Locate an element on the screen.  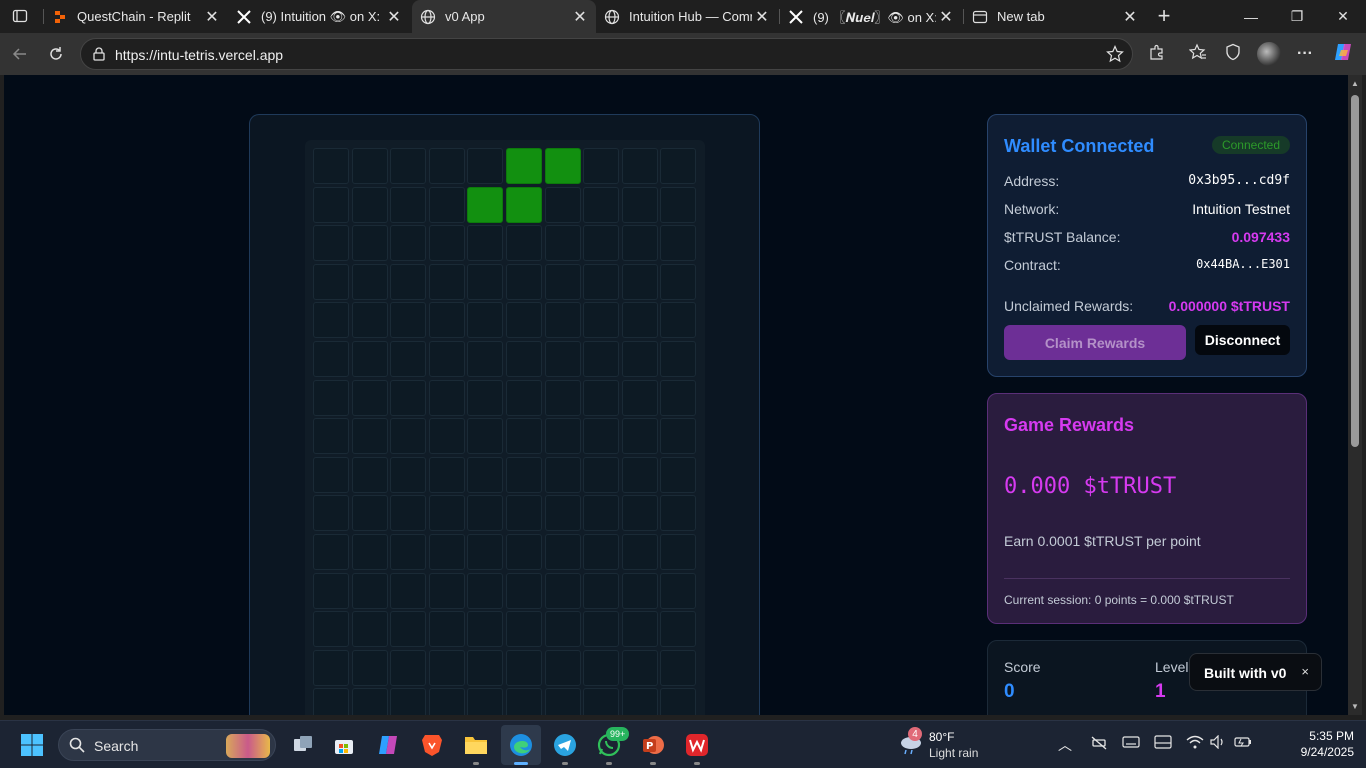
tab-intuition-x: (9) Intuition 👁 on X: " ✕ is located at coordinates (319, 16).